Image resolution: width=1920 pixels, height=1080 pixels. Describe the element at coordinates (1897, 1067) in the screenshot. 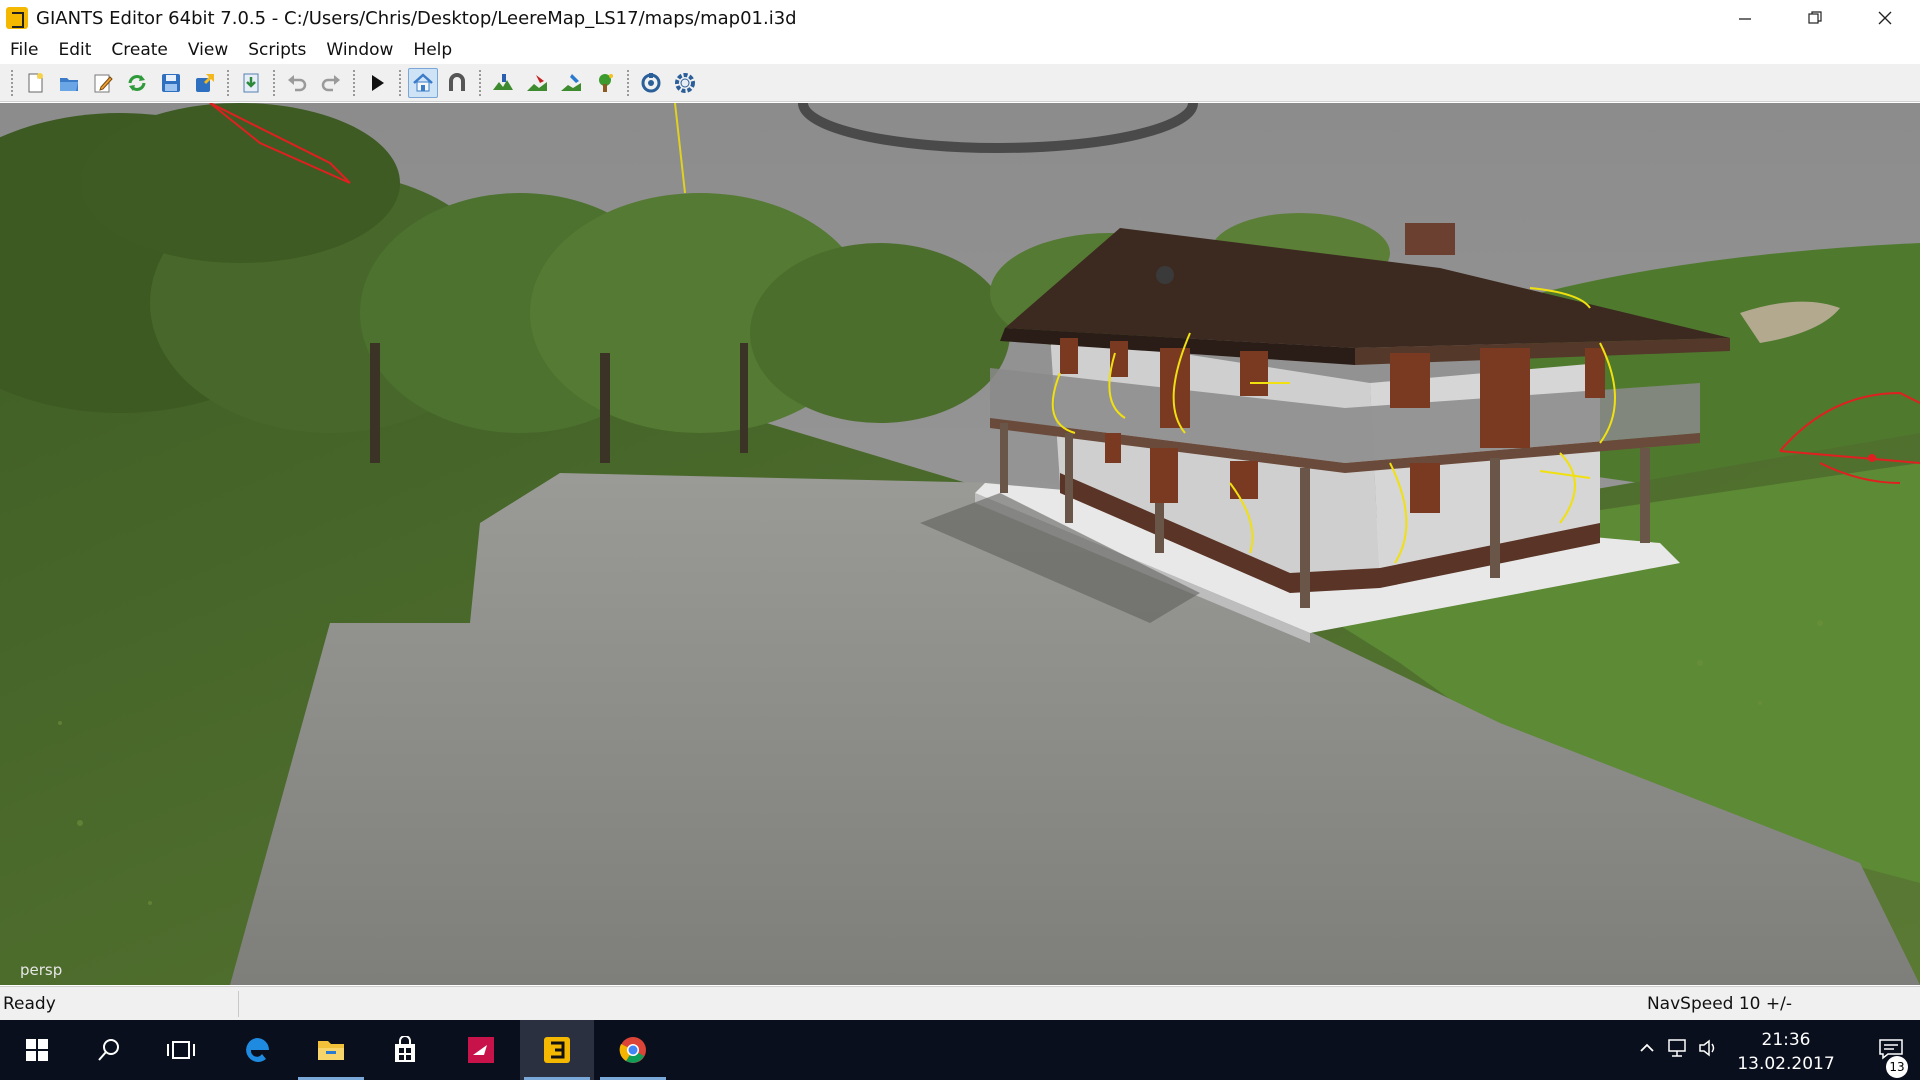

I see `notification-count-badge: 13` at that location.